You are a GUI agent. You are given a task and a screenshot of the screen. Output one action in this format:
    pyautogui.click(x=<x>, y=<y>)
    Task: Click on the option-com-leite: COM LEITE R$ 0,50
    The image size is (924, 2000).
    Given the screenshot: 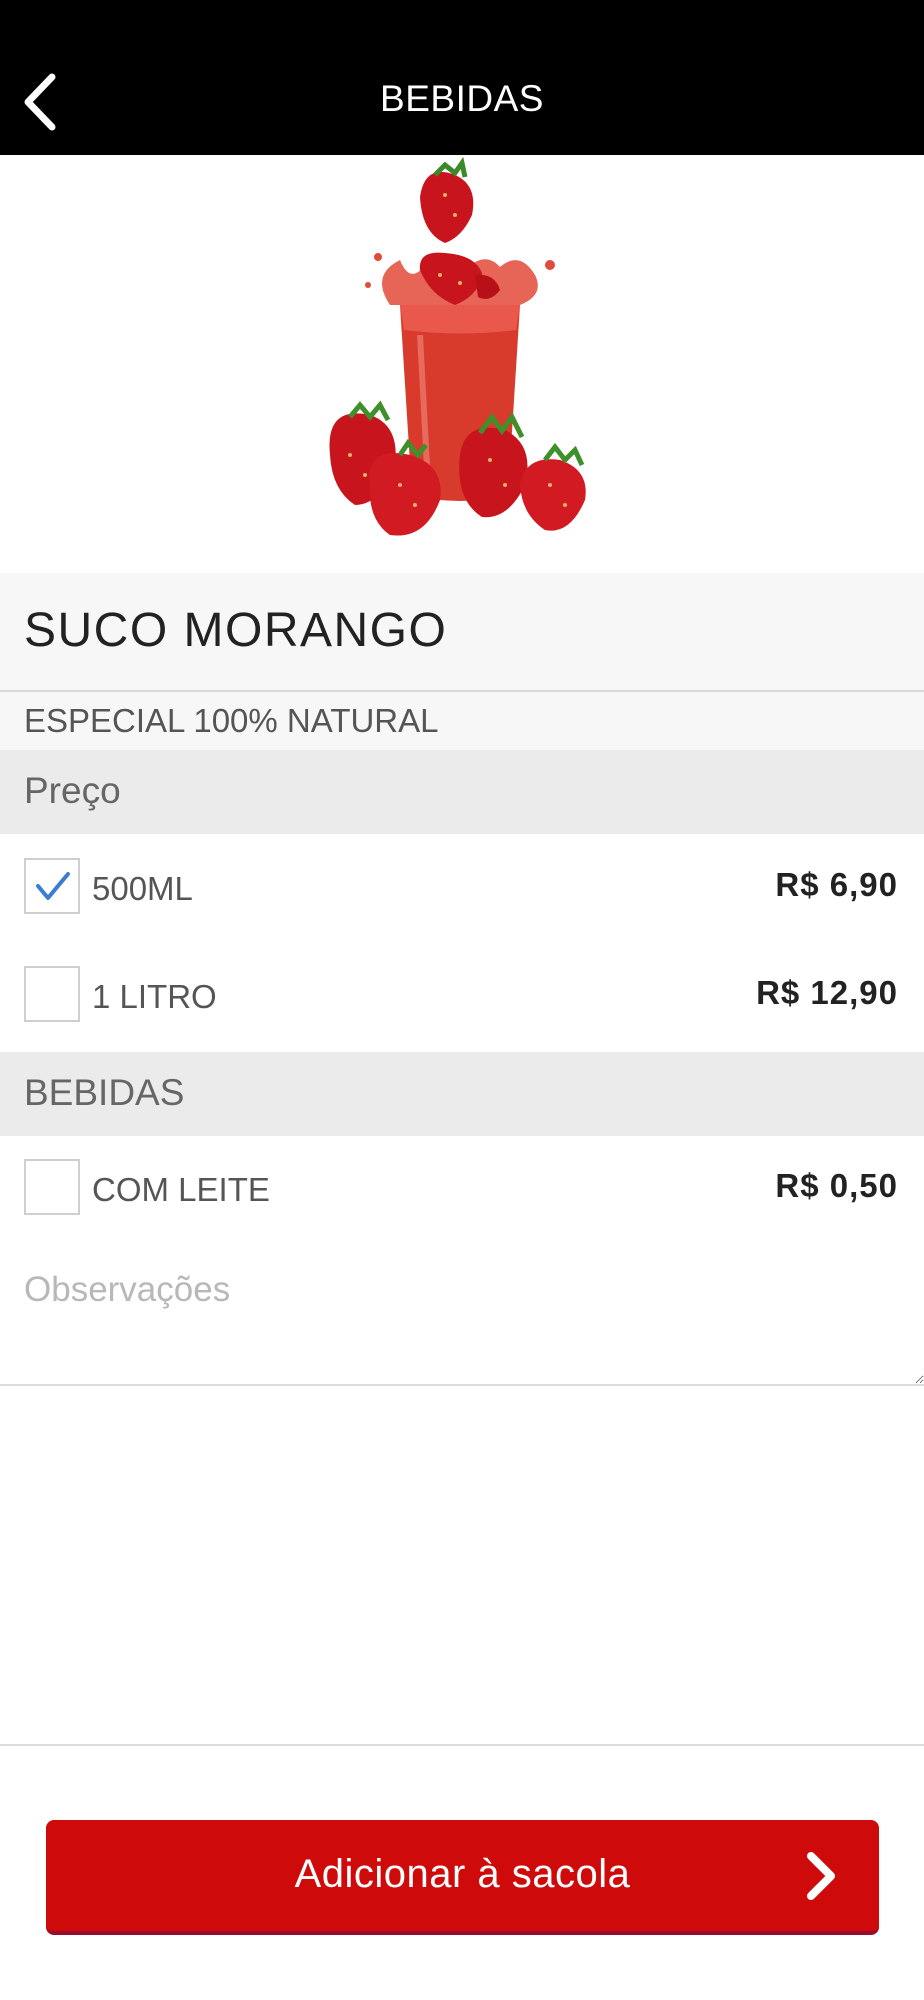 What is the action you would take?
    pyautogui.click(x=462, y=1189)
    